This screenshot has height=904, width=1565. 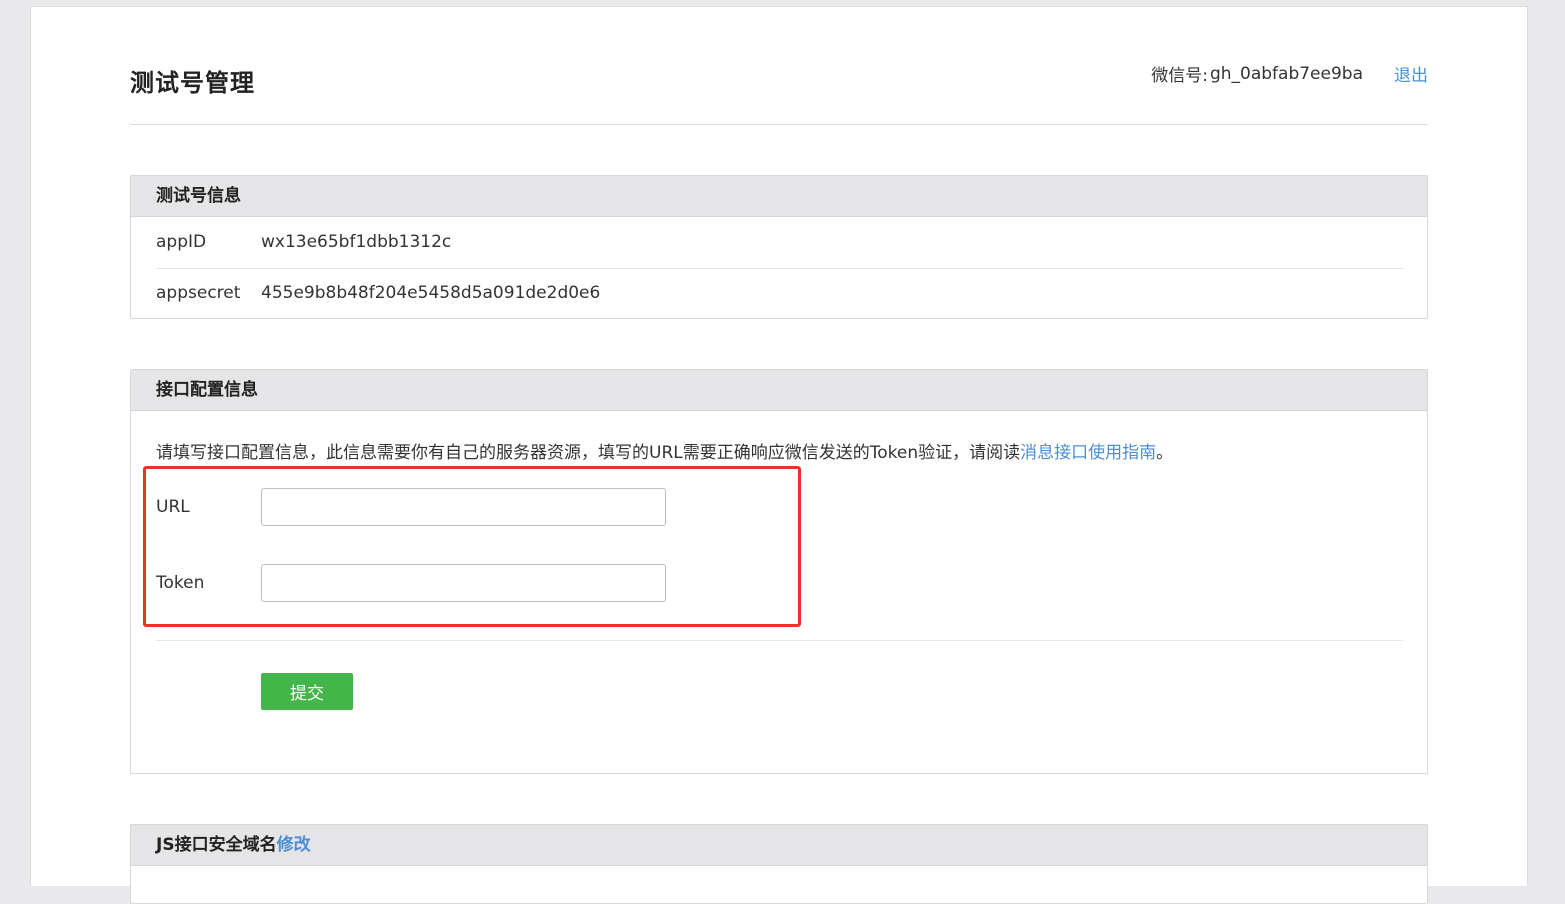 What do you see at coordinates (1179, 76) in the screenshot?
I see `account-label: 微信号:` at bounding box center [1179, 76].